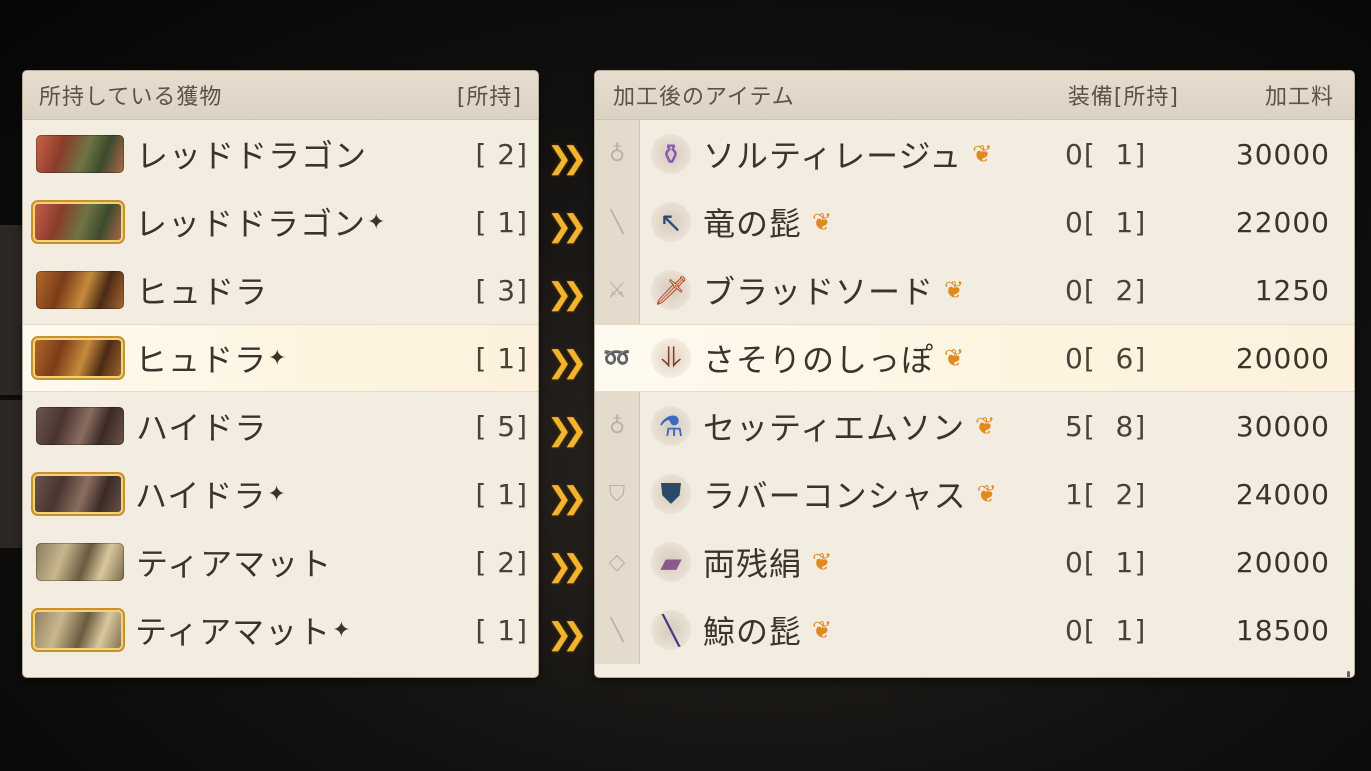 This screenshot has height=771, width=1371. What do you see at coordinates (201, 496) in the screenshot?
I see `monster-name: ハイドラ` at bounding box center [201, 496].